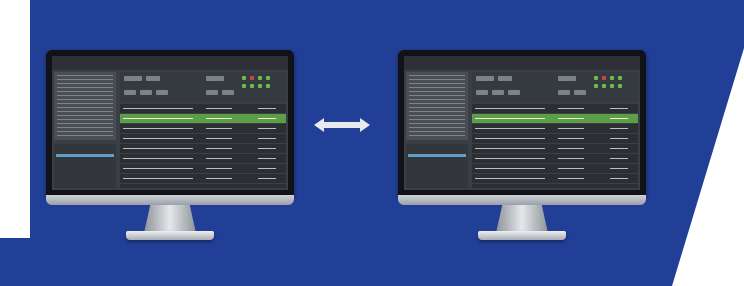 This screenshot has height=286, width=744. What do you see at coordinates (342, 125) in the screenshot?
I see `double-arrow-icon` at bounding box center [342, 125].